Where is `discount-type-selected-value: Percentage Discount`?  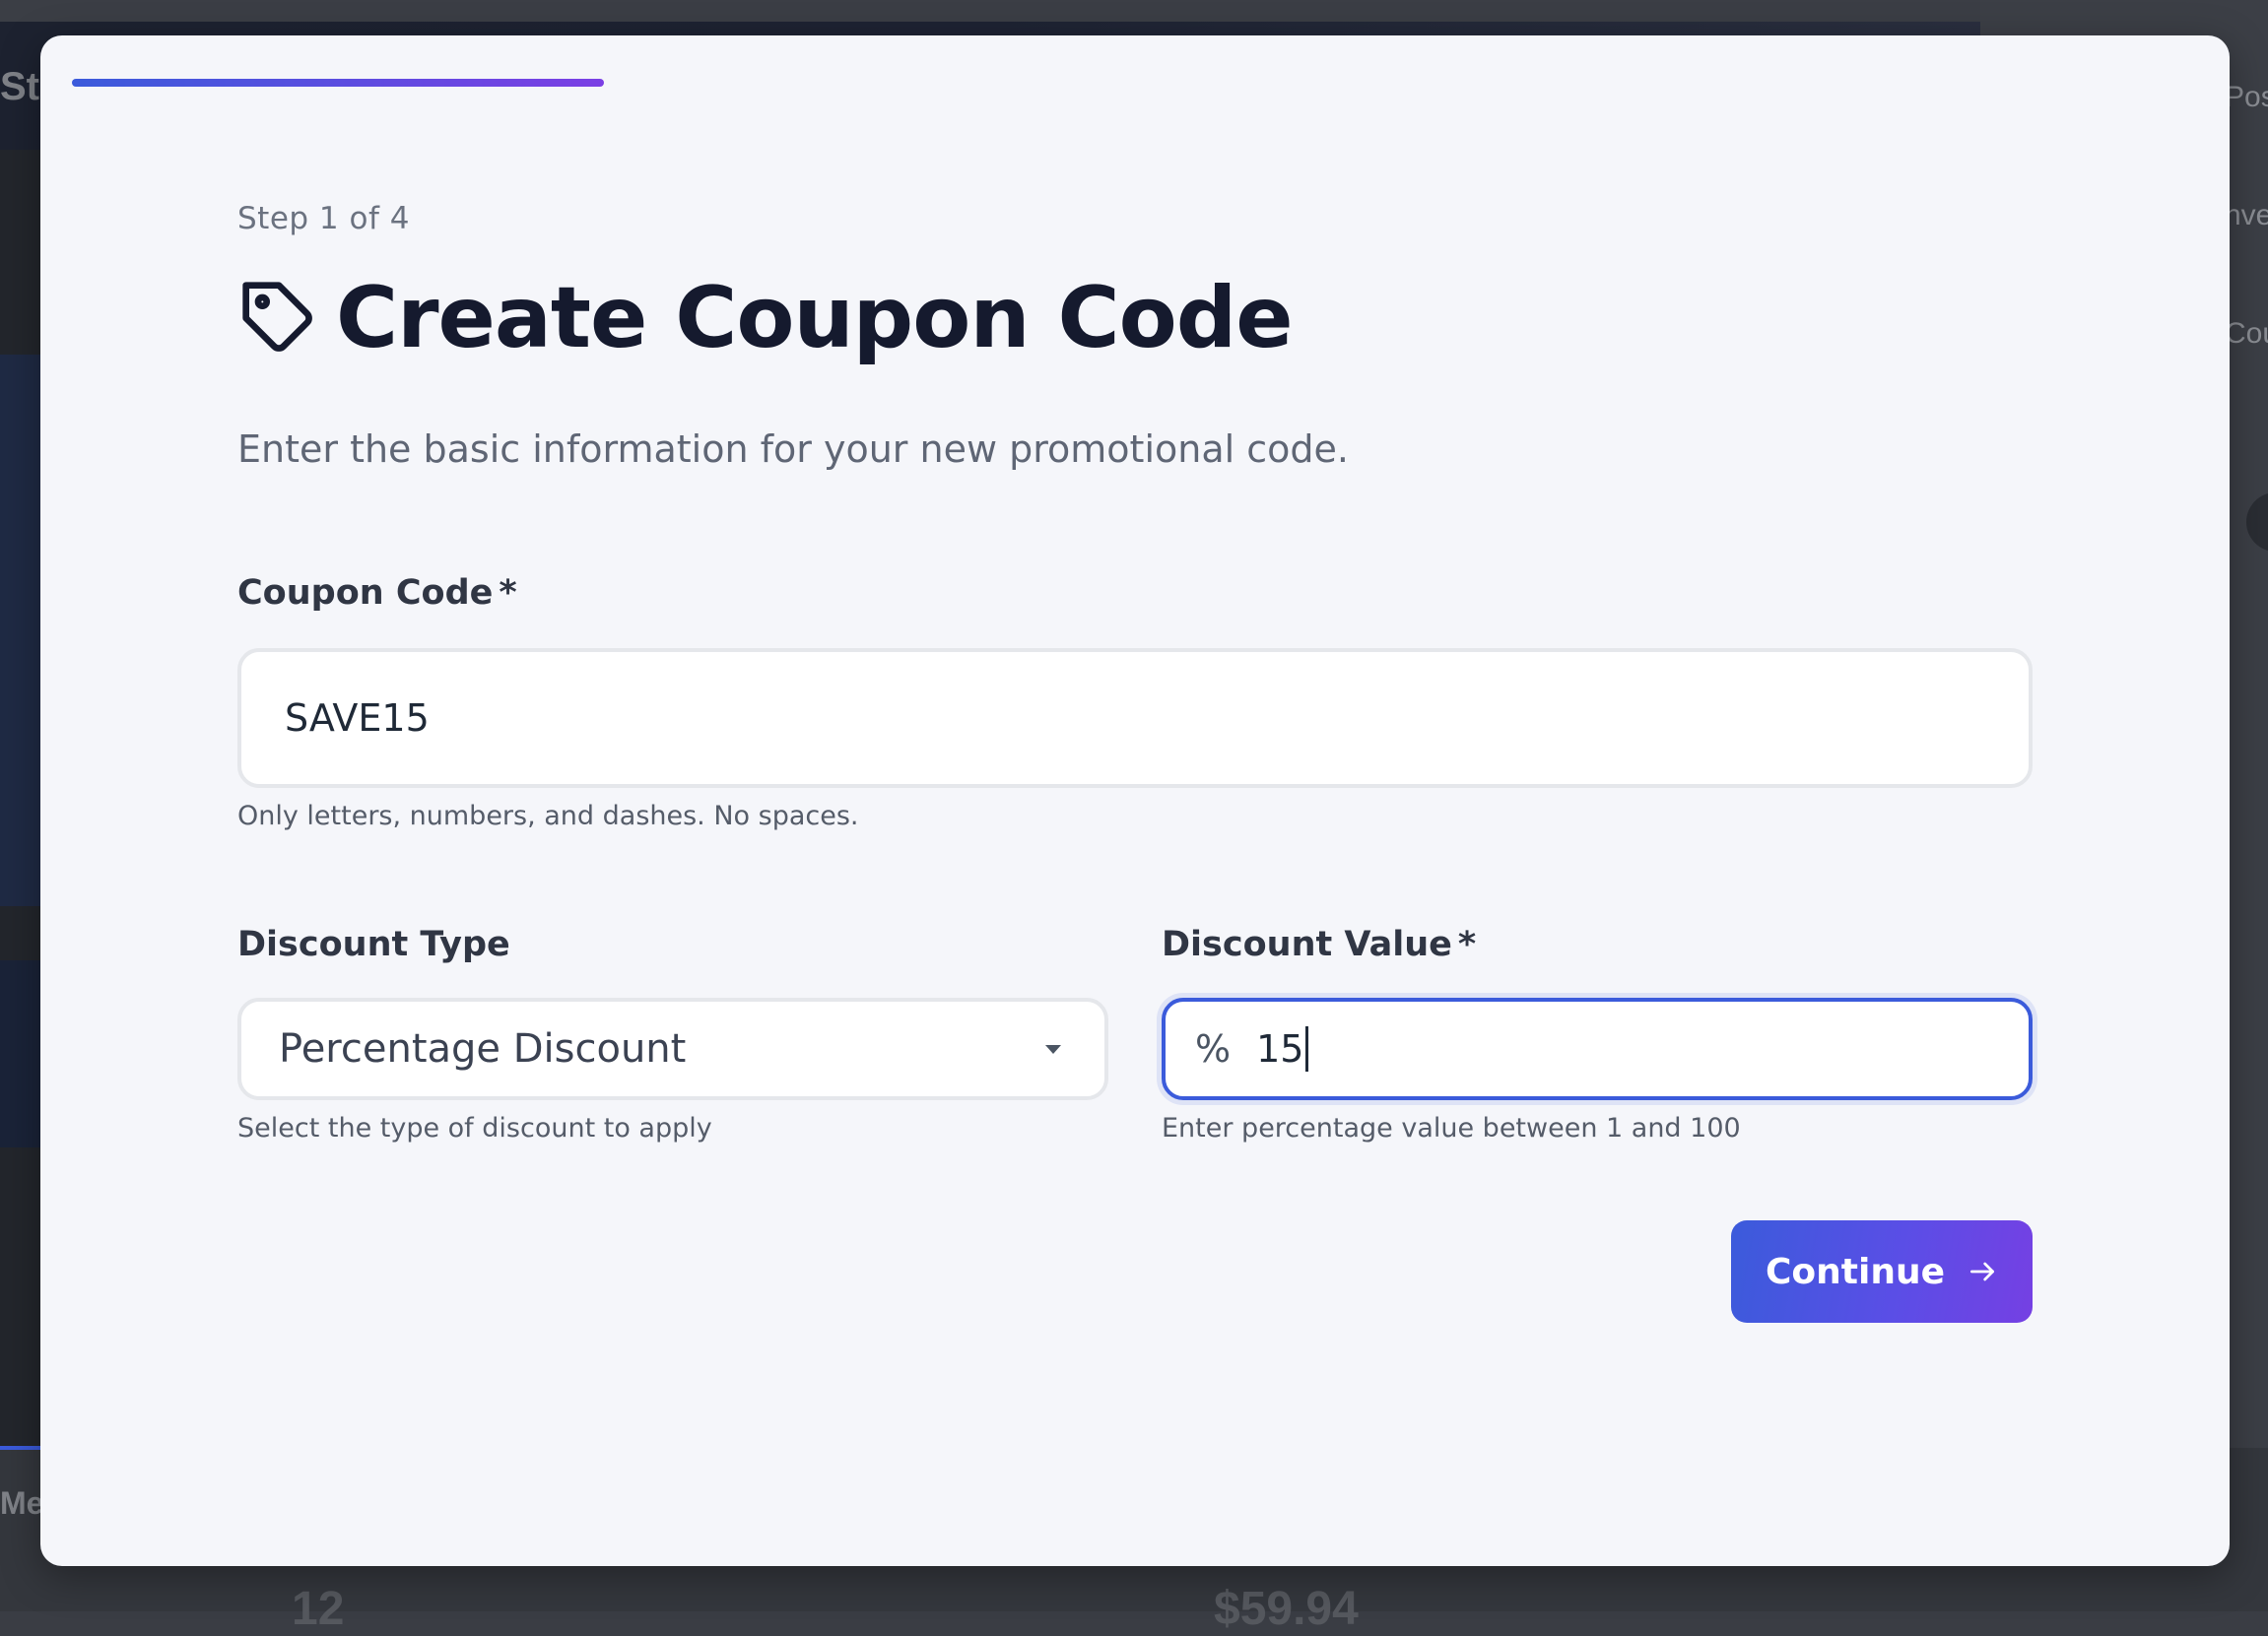
discount-type-selected-value: Percentage Discount is located at coordinates (483, 1049).